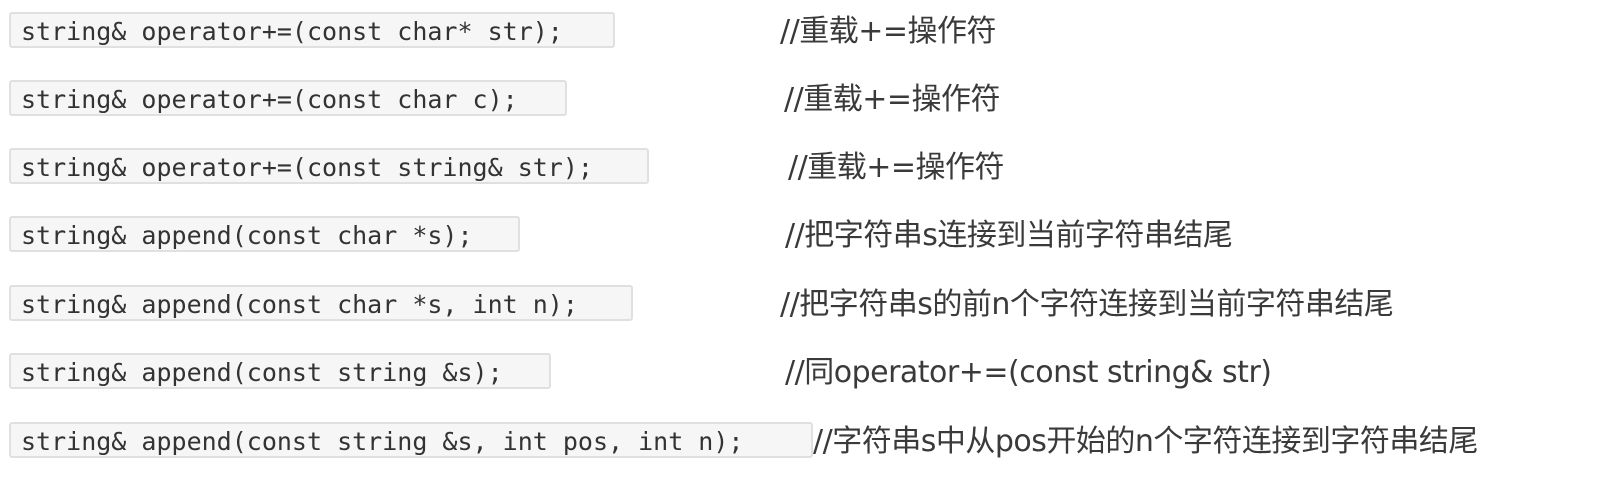 The height and width of the screenshot is (477, 1601). What do you see at coordinates (1028, 372) in the screenshot?
I see `code-comment: //同operator+=(const string& str)` at bounding box center [1028, 372].